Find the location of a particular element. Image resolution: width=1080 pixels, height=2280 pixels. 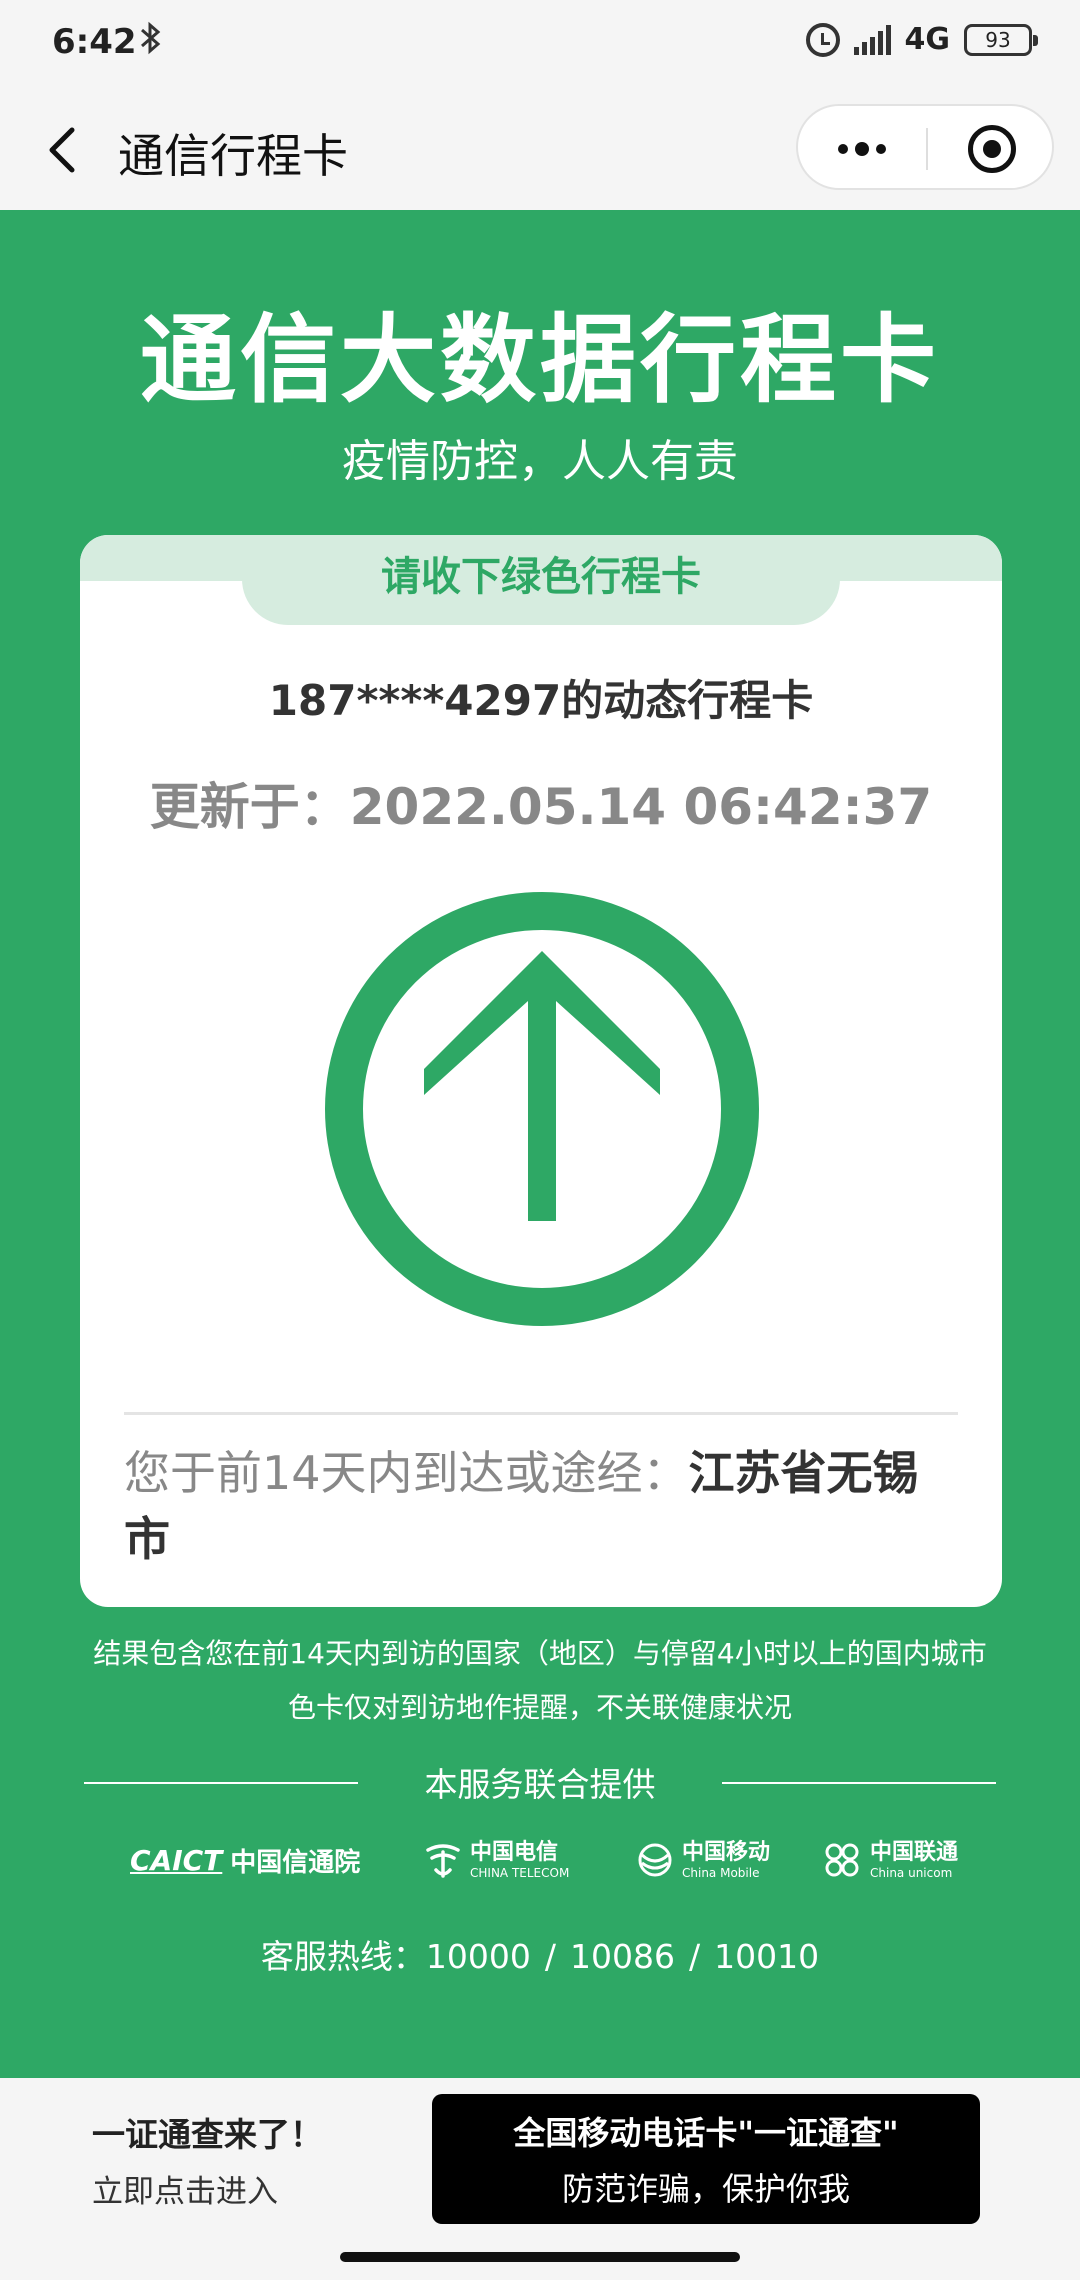

hotline-number-2: 10086 is located at coordinates (622, 1956).